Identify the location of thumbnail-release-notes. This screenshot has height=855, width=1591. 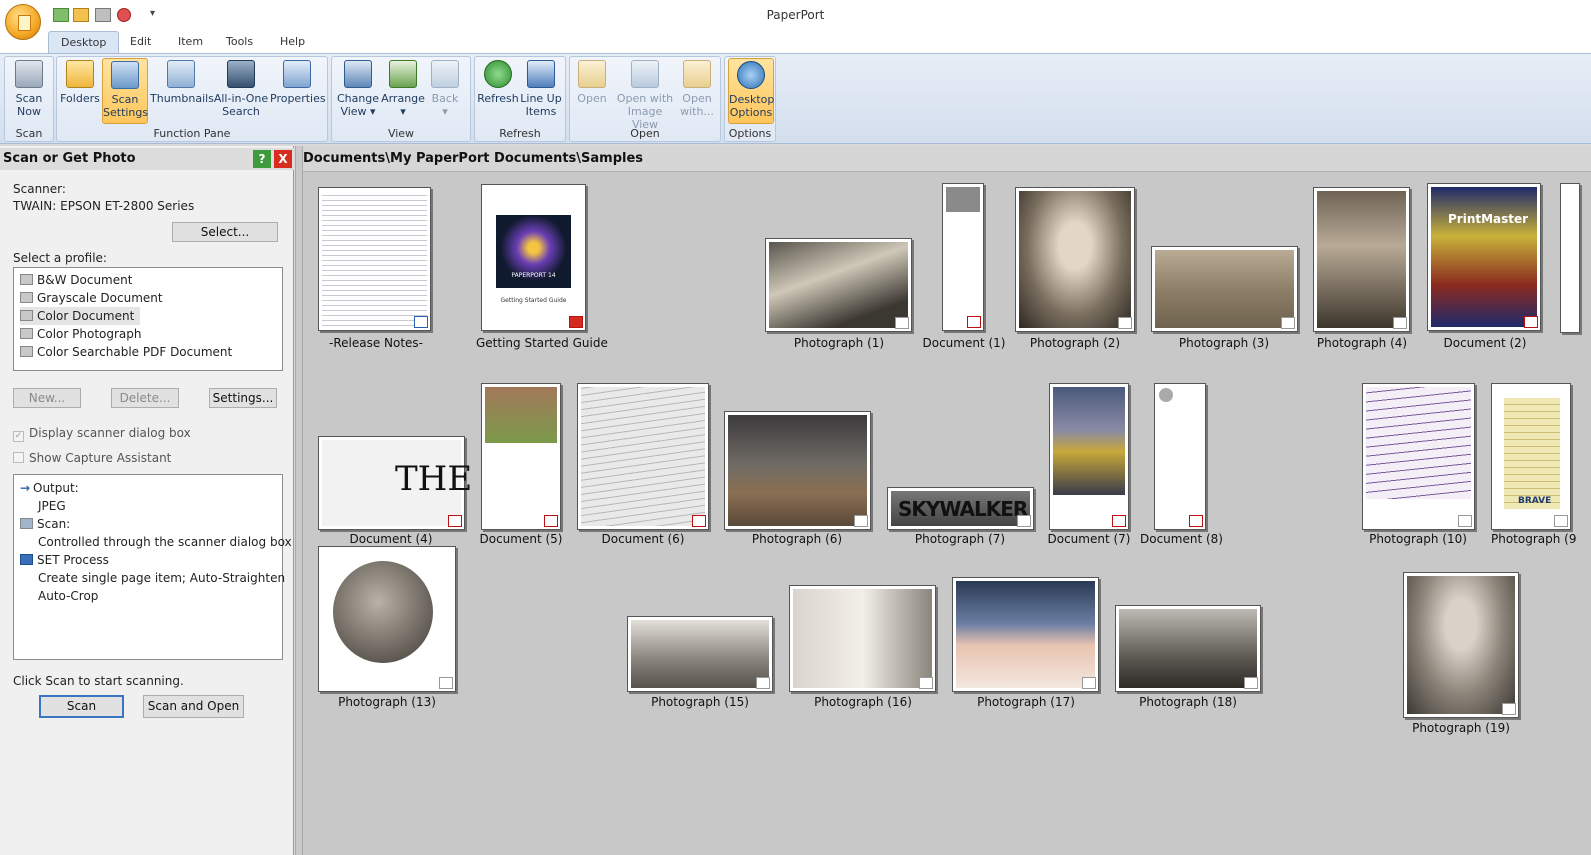
(374, 259).